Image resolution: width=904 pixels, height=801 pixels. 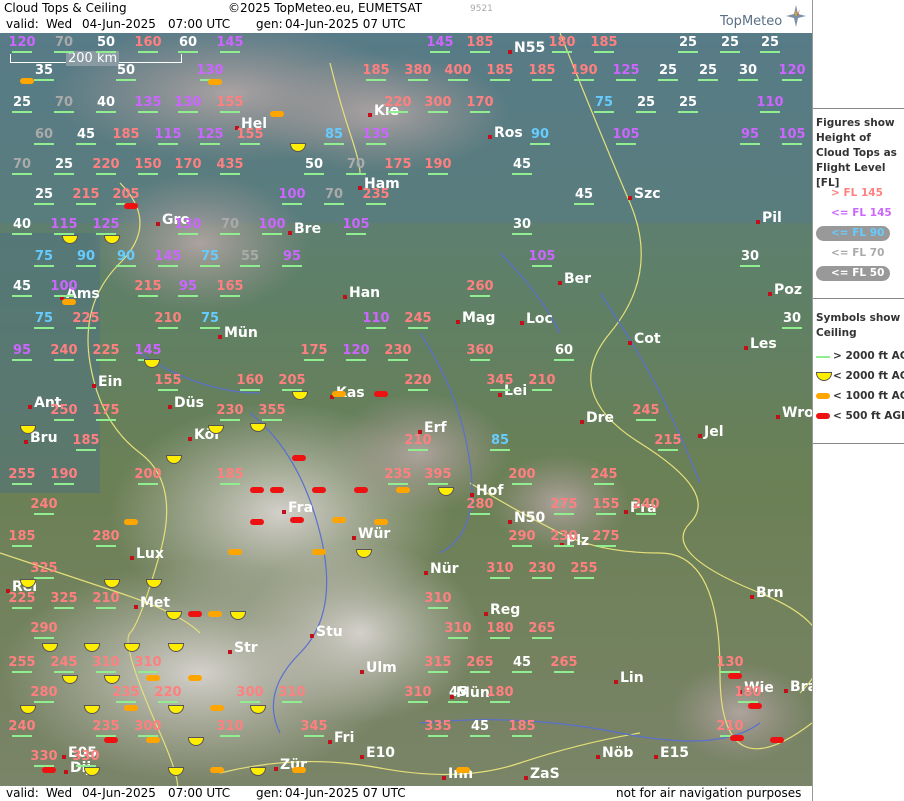 I want to click on cloud-top-value: 30, so click(x=792, y=320).